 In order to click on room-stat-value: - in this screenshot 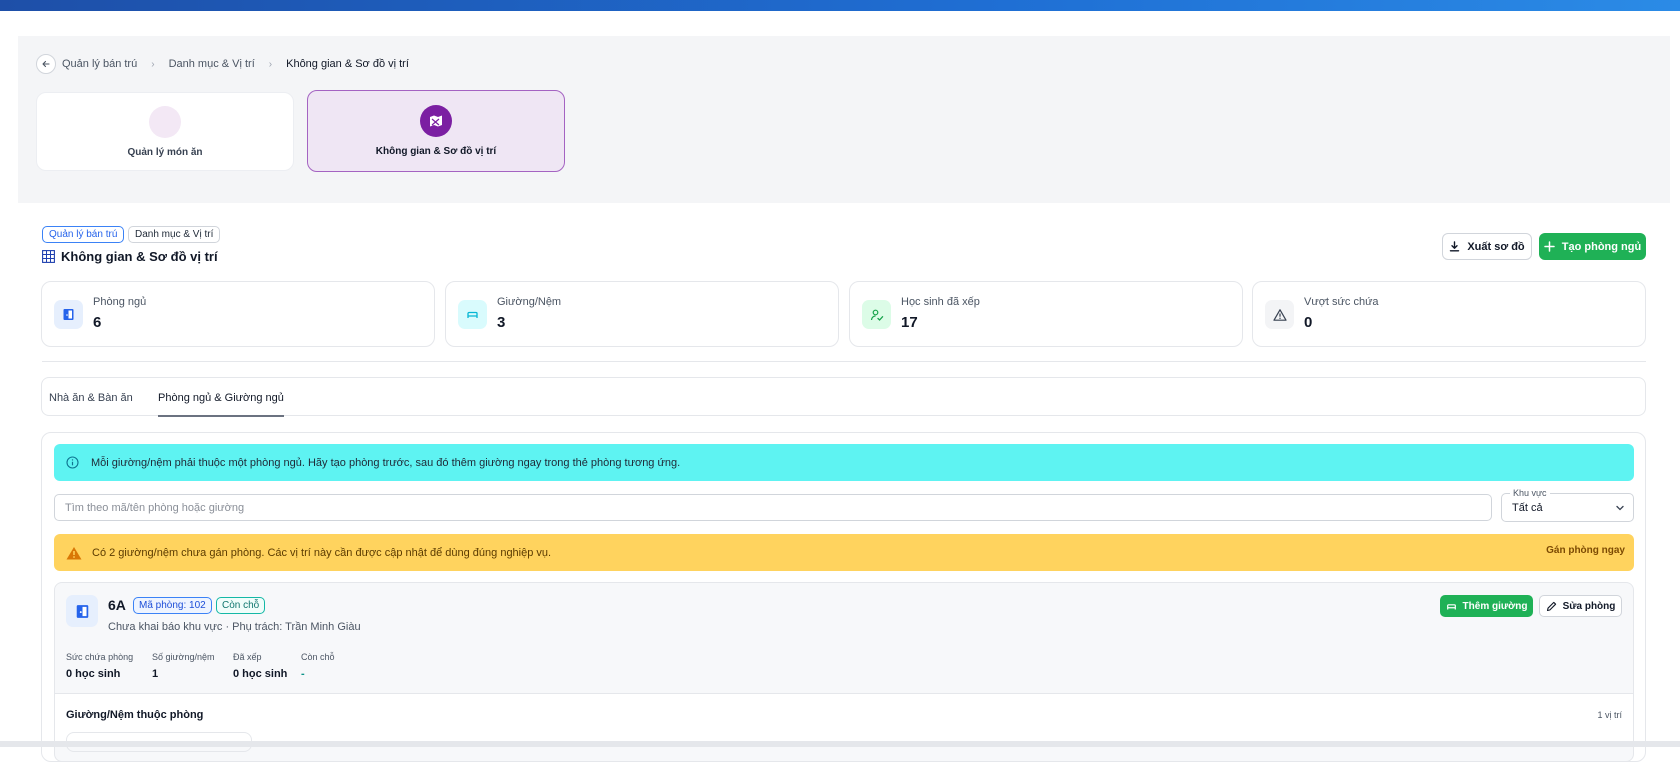, I will do `click(303, 674)`.